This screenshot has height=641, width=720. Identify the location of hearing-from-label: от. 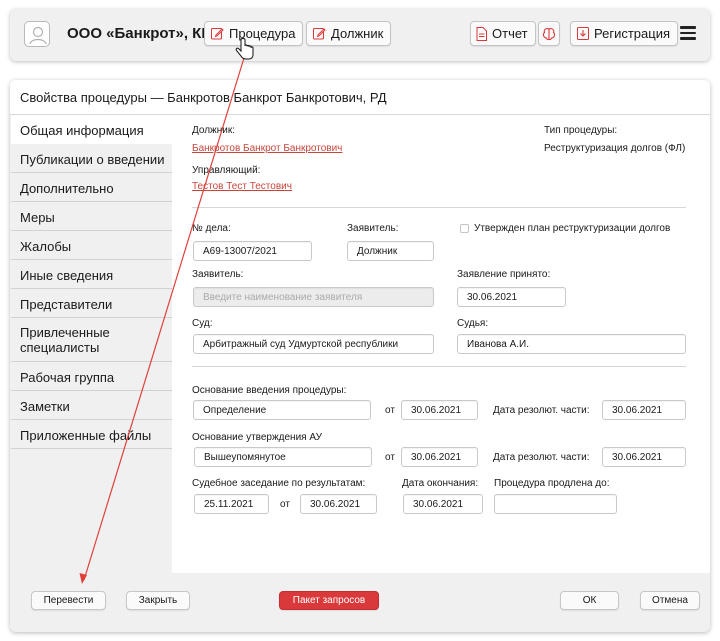
(285, 504).